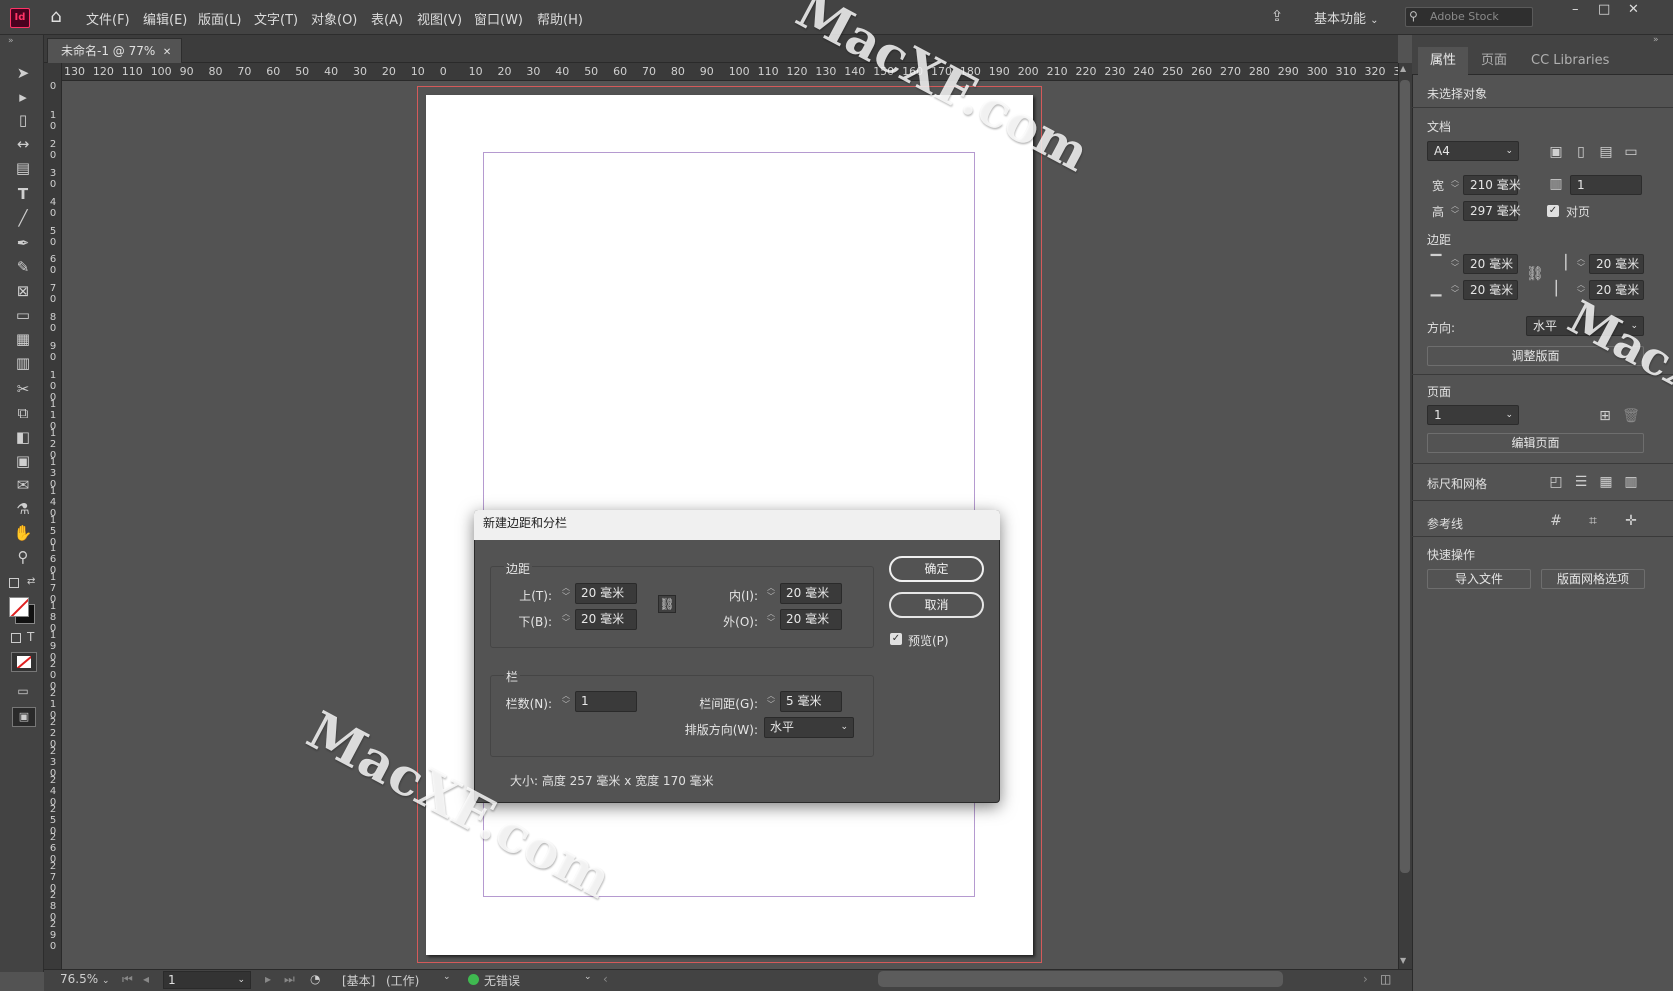 The image size is (1673, 991). Describe the element at coordinates (268, 979) in the screenshot. I see `next-page-icon: ▸` at that location.